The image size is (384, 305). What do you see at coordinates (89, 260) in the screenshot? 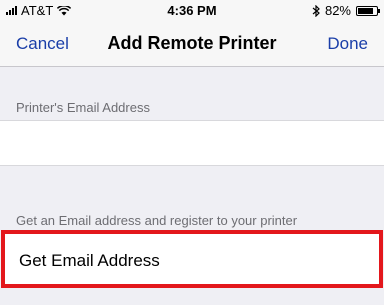
I see `get-email-address-label: Get Email Address` at bounding box center [89, 260].